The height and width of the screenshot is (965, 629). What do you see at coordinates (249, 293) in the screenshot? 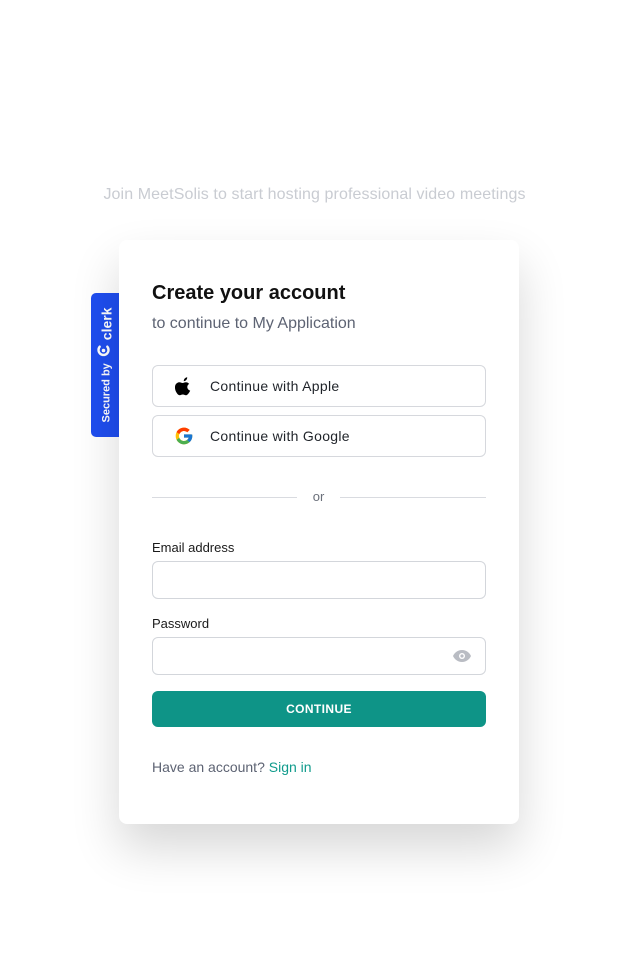
I see `card-title: Create your account` at bounding box center [249, 293].